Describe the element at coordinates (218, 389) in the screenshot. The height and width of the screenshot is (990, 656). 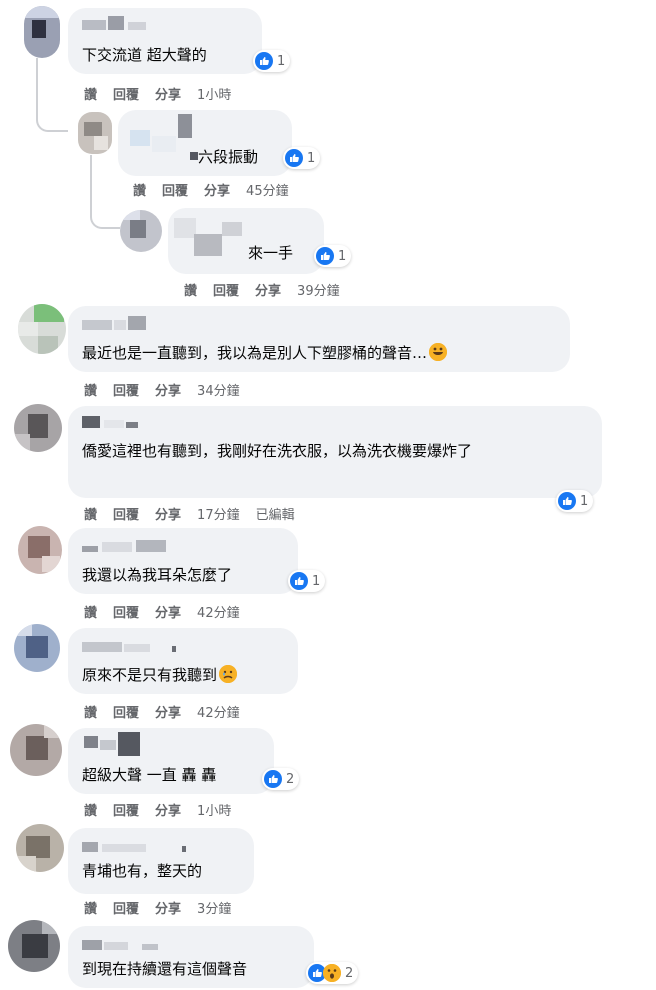
I see `timestamp: 34分鐘` at that location.